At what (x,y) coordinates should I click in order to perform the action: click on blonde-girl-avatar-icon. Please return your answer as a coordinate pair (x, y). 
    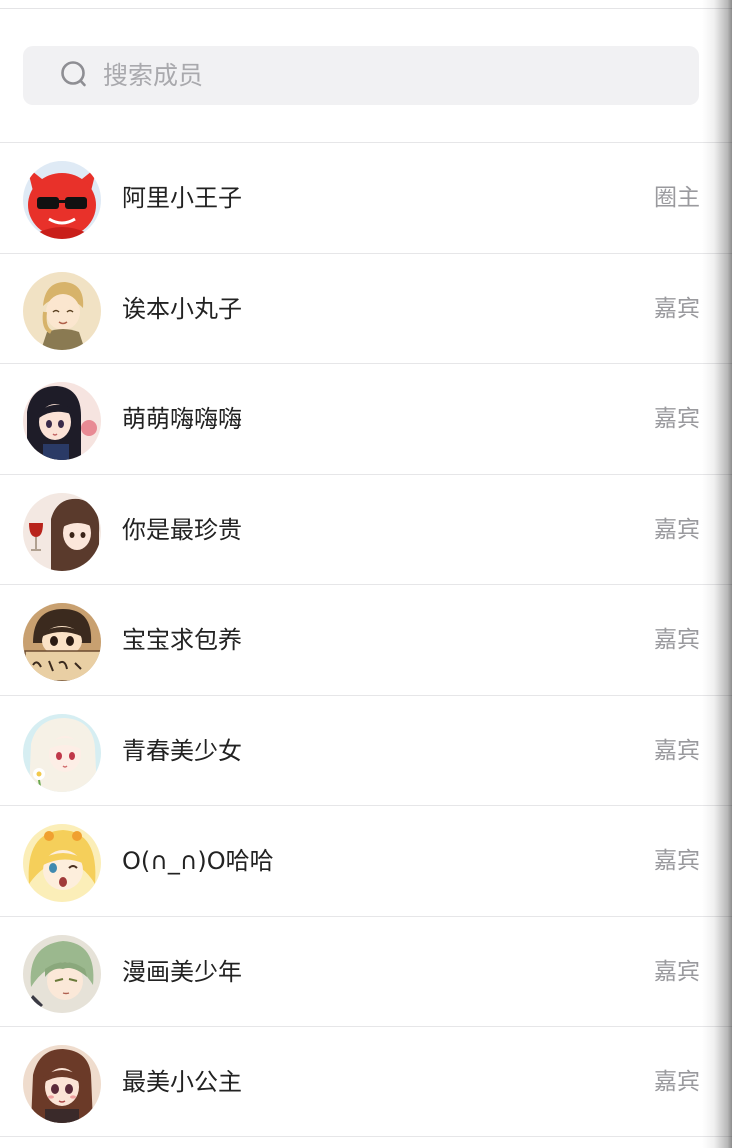
    Looking at the image, I should click on (62, 863).